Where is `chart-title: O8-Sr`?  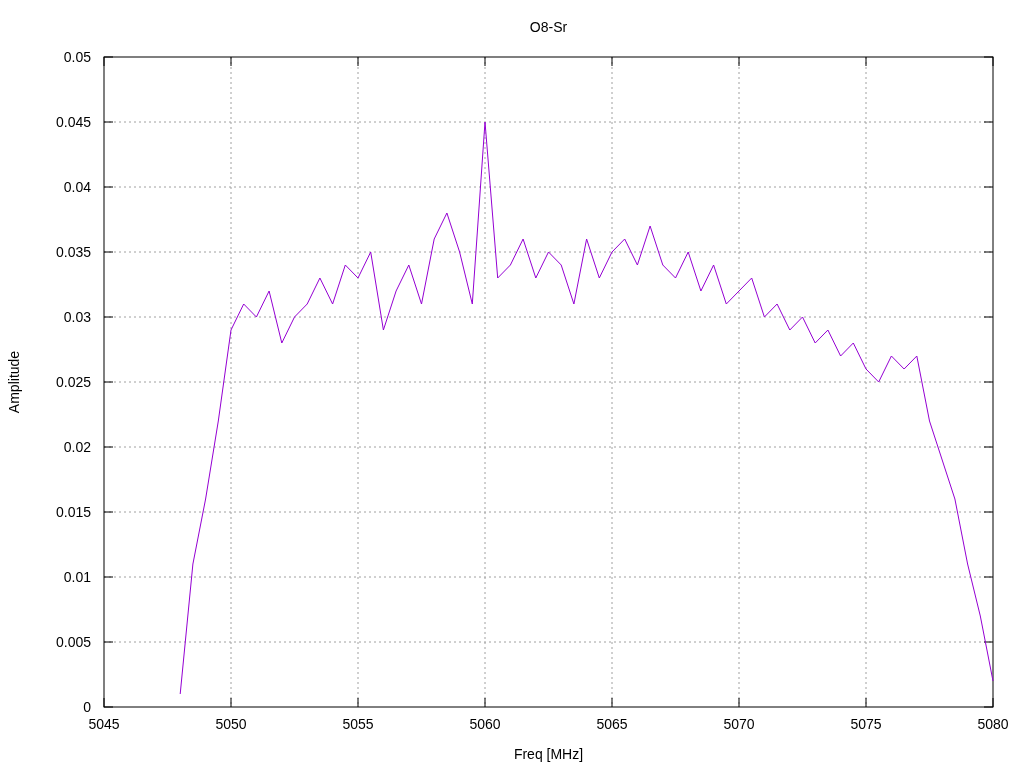
chart-title: O8-Sr is located at coordinates (548, 27).